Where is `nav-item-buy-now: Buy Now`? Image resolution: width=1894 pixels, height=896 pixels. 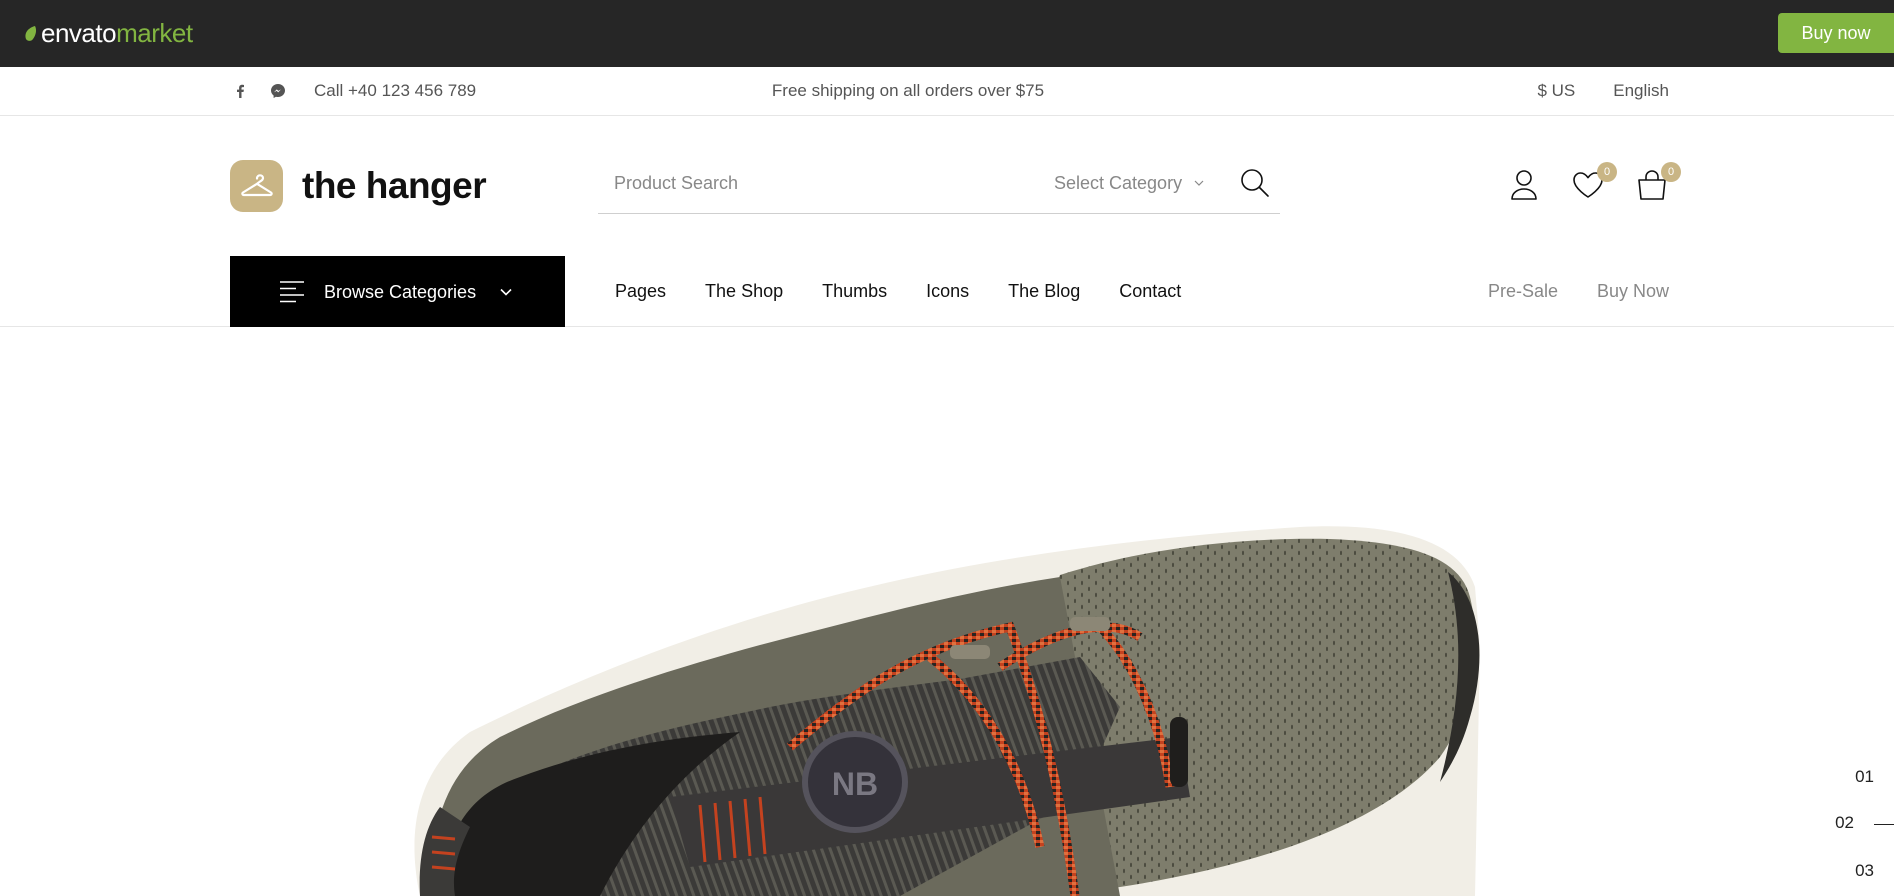 nav-item-buy-now: Buy Now is located at coordinates (1633, 291).